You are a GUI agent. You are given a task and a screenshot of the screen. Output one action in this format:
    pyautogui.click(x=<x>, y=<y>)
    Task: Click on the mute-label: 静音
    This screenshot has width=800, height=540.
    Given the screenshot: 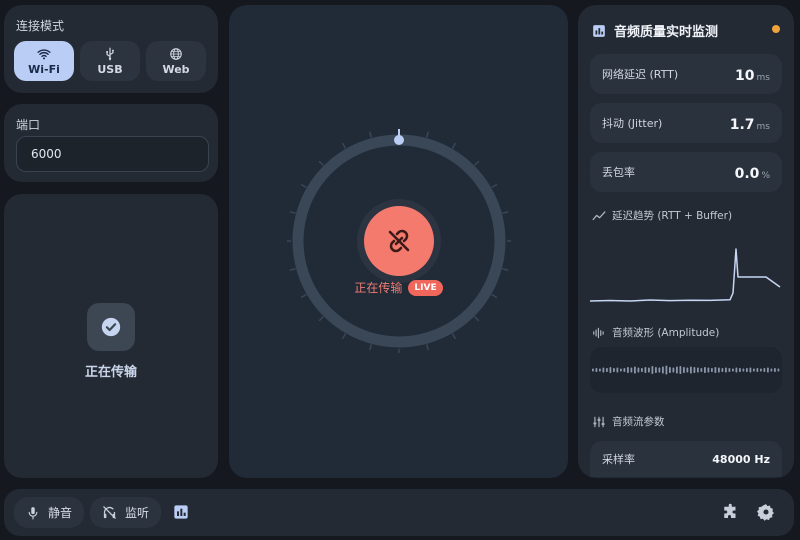 What is the action you would take?
    pyautogui.click(x=60, y=513)
    